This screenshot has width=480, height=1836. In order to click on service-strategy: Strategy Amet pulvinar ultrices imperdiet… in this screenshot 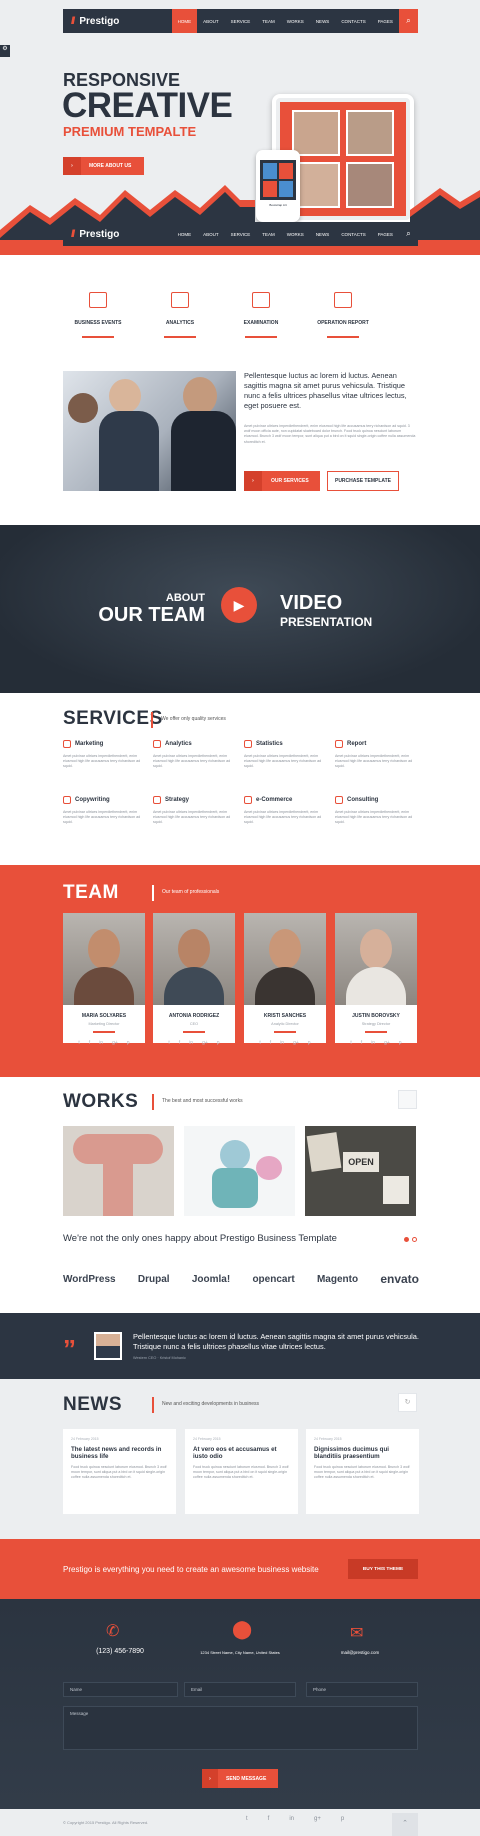, I will do `click(194, 811)`.